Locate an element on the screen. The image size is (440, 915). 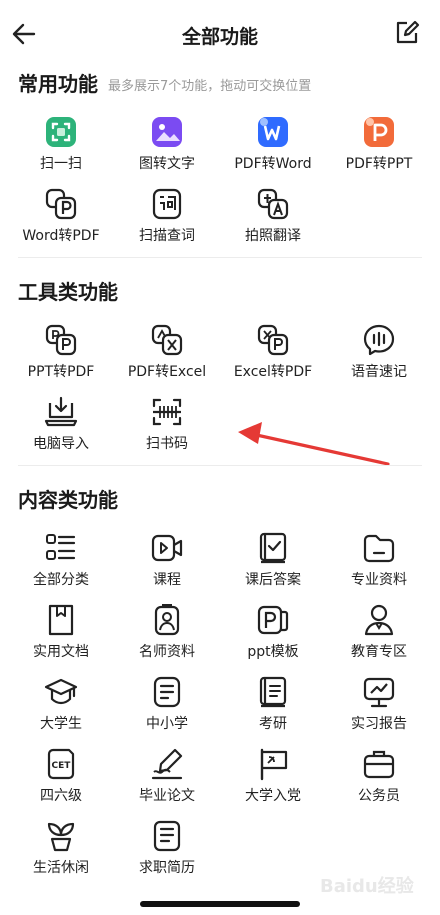
func-label: PPT转PDF is located at coordinates (61, 372).